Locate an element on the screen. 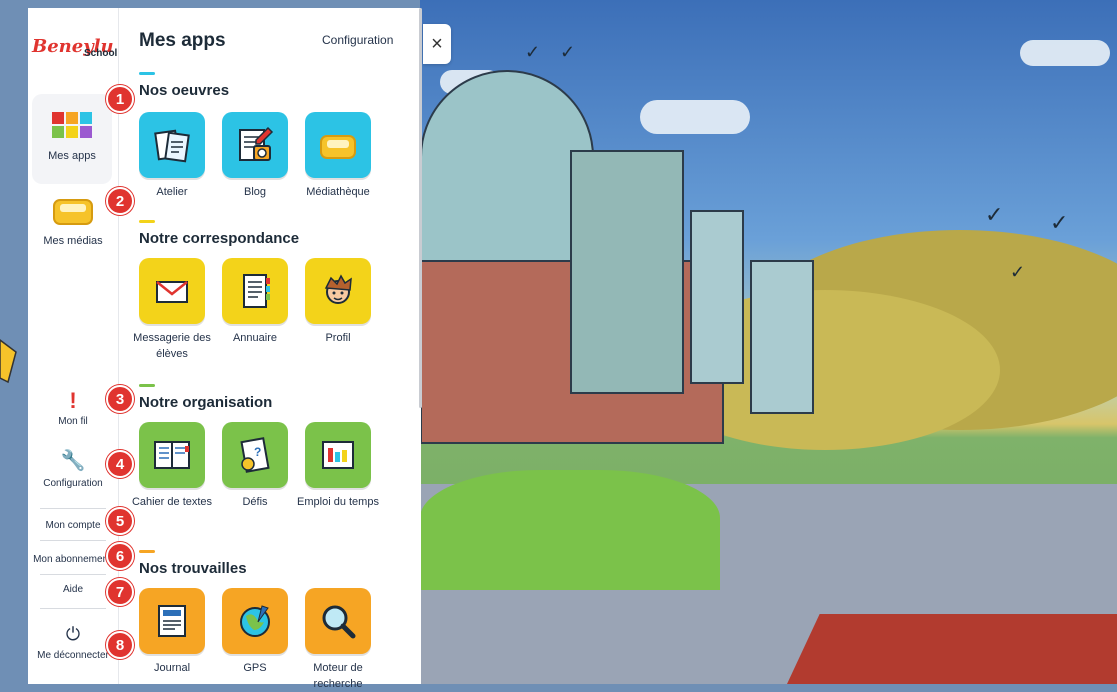 This screenshot has width=1117, height=692. callout-badge-6: 6 is located at coordinates (120, 556).